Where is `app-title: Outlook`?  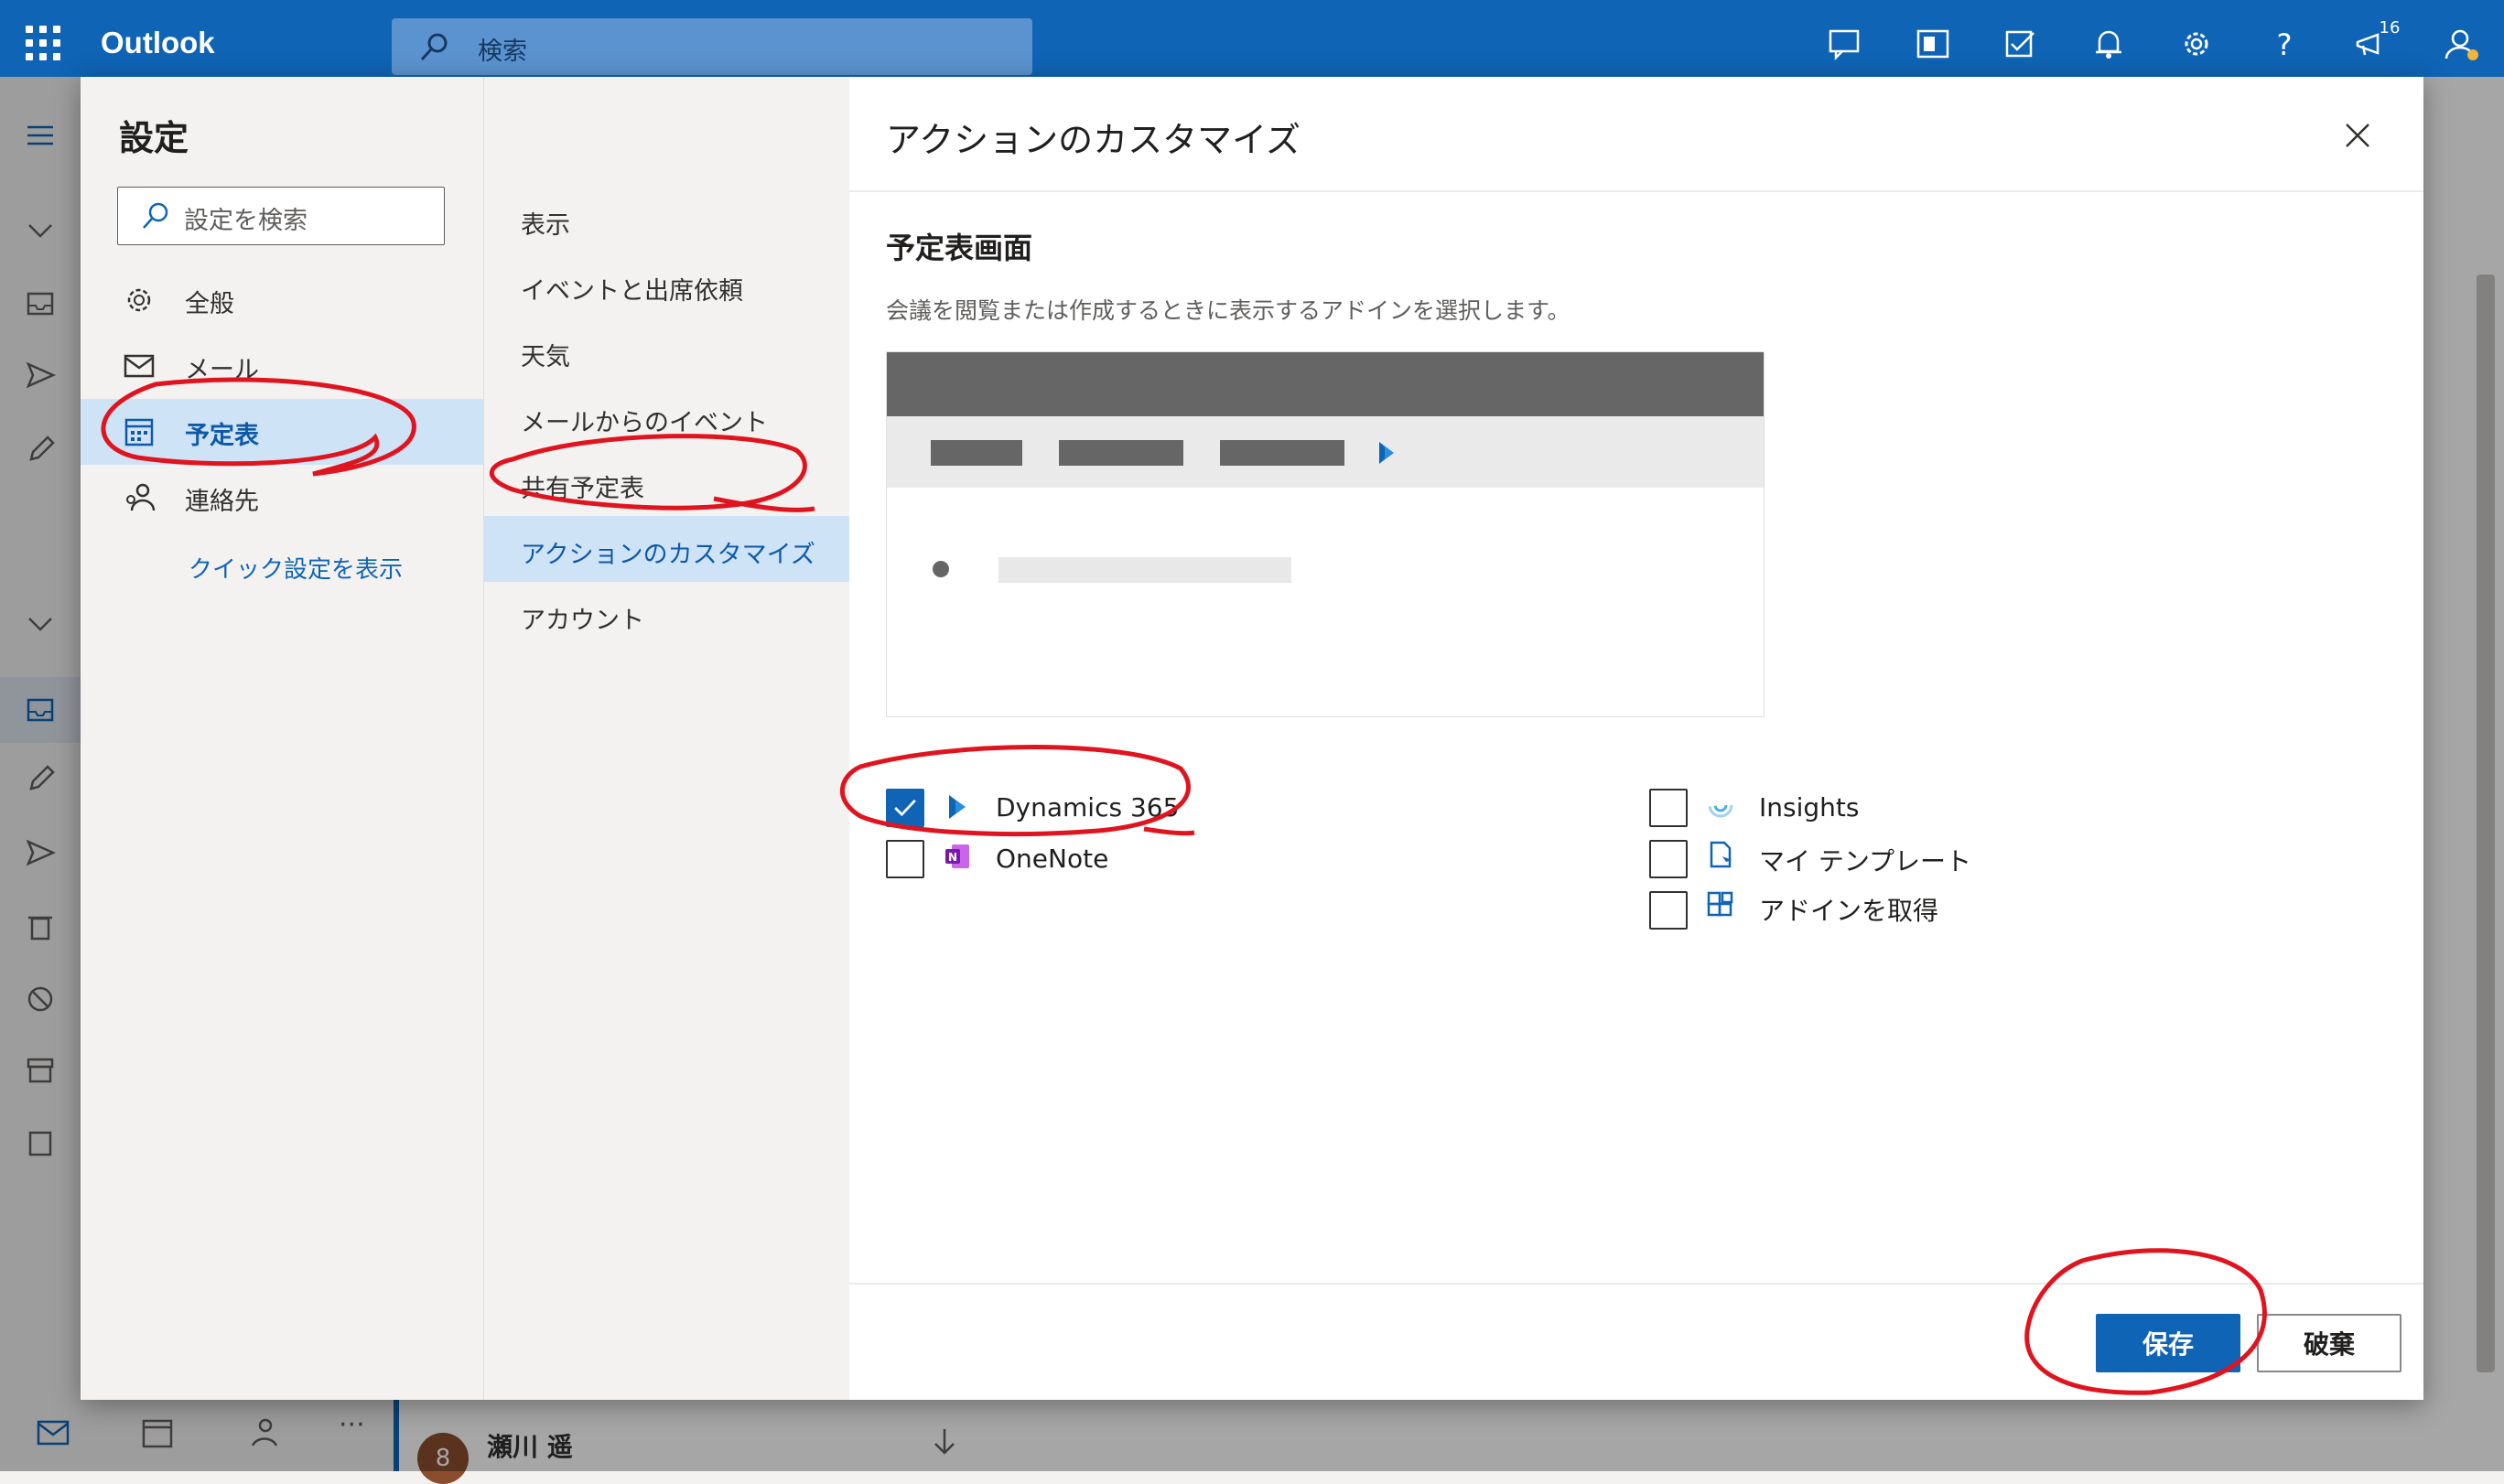
app-title: Outlook is located at coordinates (158, 43).